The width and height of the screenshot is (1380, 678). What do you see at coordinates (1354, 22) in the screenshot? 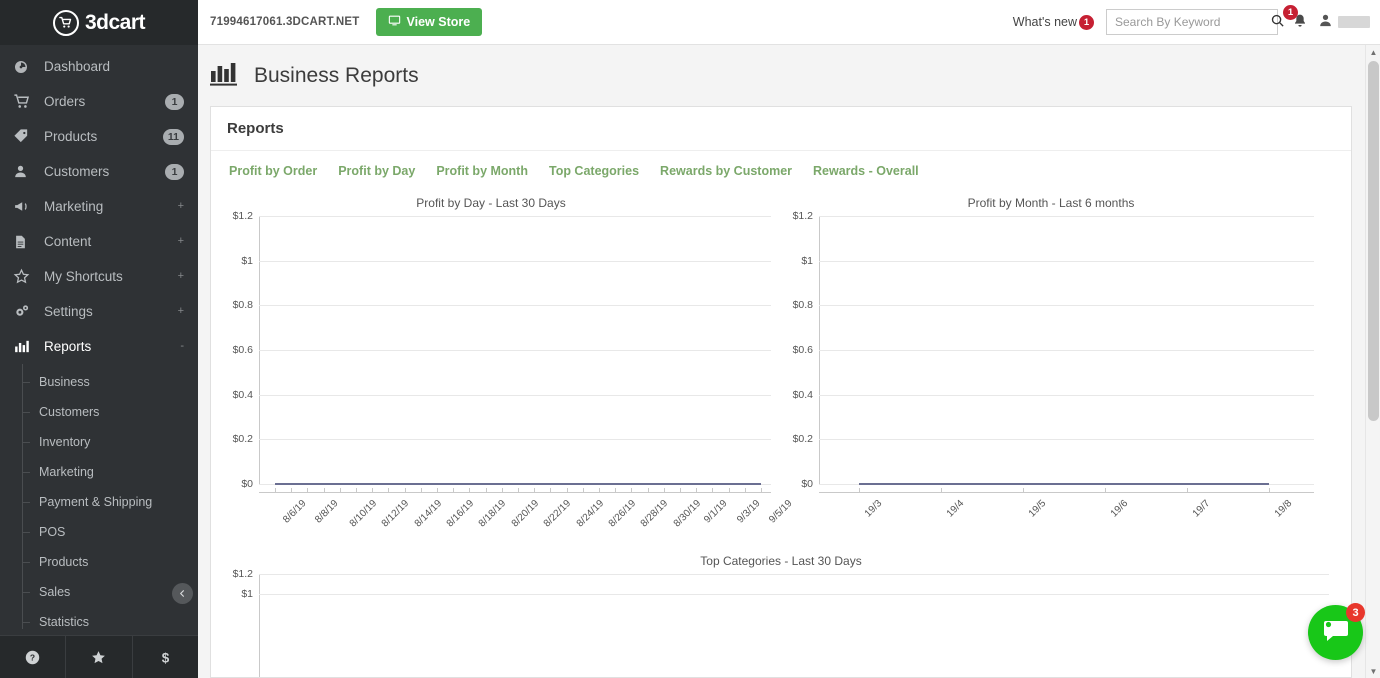
I see `account-name` at bounding box center [1354, 22].